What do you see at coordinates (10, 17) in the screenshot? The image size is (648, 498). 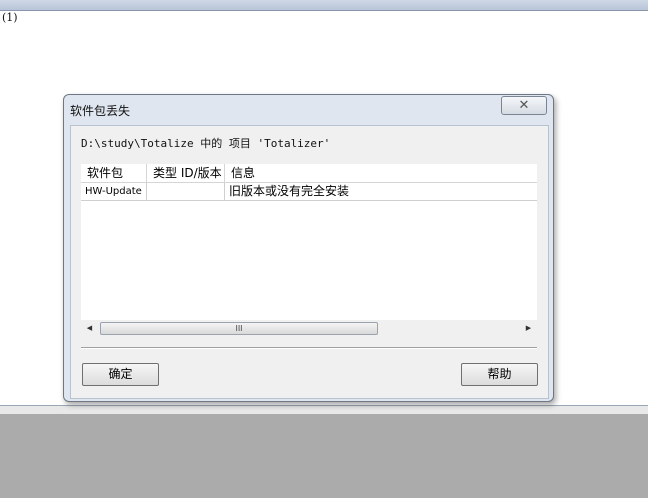 I see `document-marker: (1)` at bounding box center [10, 17].